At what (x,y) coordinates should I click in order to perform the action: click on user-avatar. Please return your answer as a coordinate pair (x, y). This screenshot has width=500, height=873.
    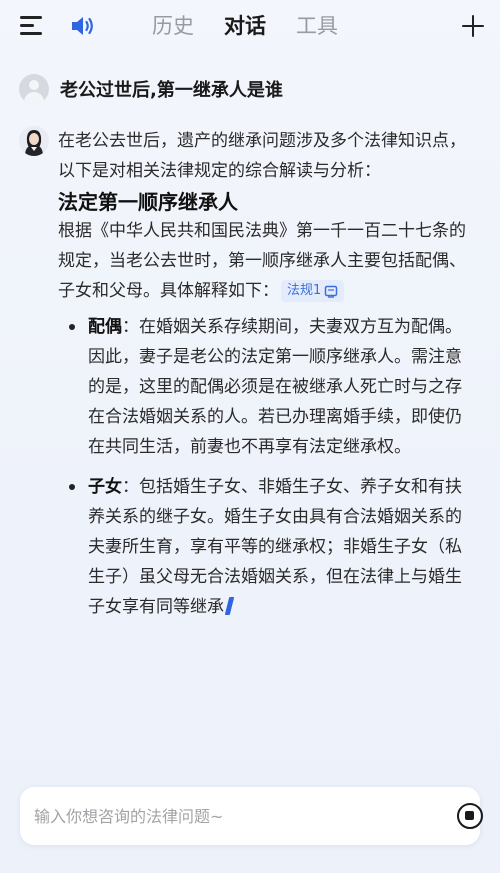
    Looking at the image, I should click on (34, 89).